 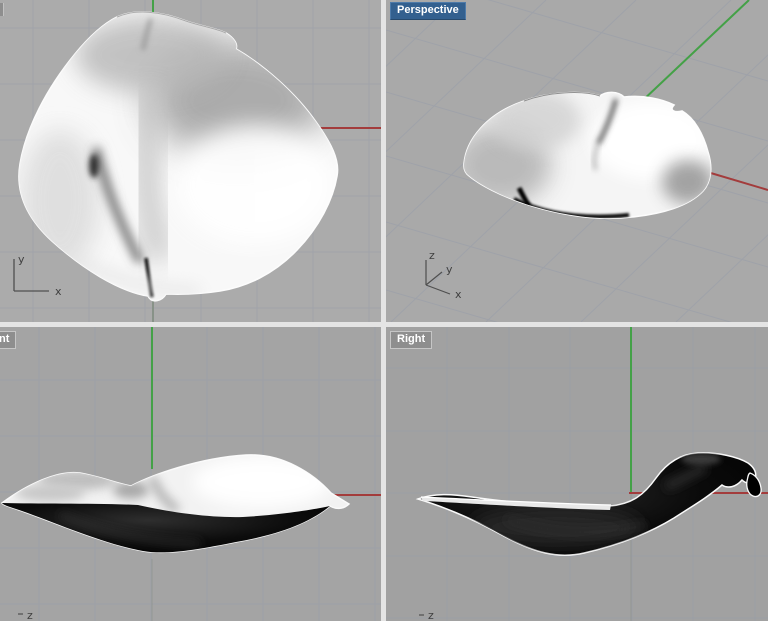 What do you see at coordinates (694, 52) in the screenshot?
I see `y-axis-line` at bounding box center [694, 52].